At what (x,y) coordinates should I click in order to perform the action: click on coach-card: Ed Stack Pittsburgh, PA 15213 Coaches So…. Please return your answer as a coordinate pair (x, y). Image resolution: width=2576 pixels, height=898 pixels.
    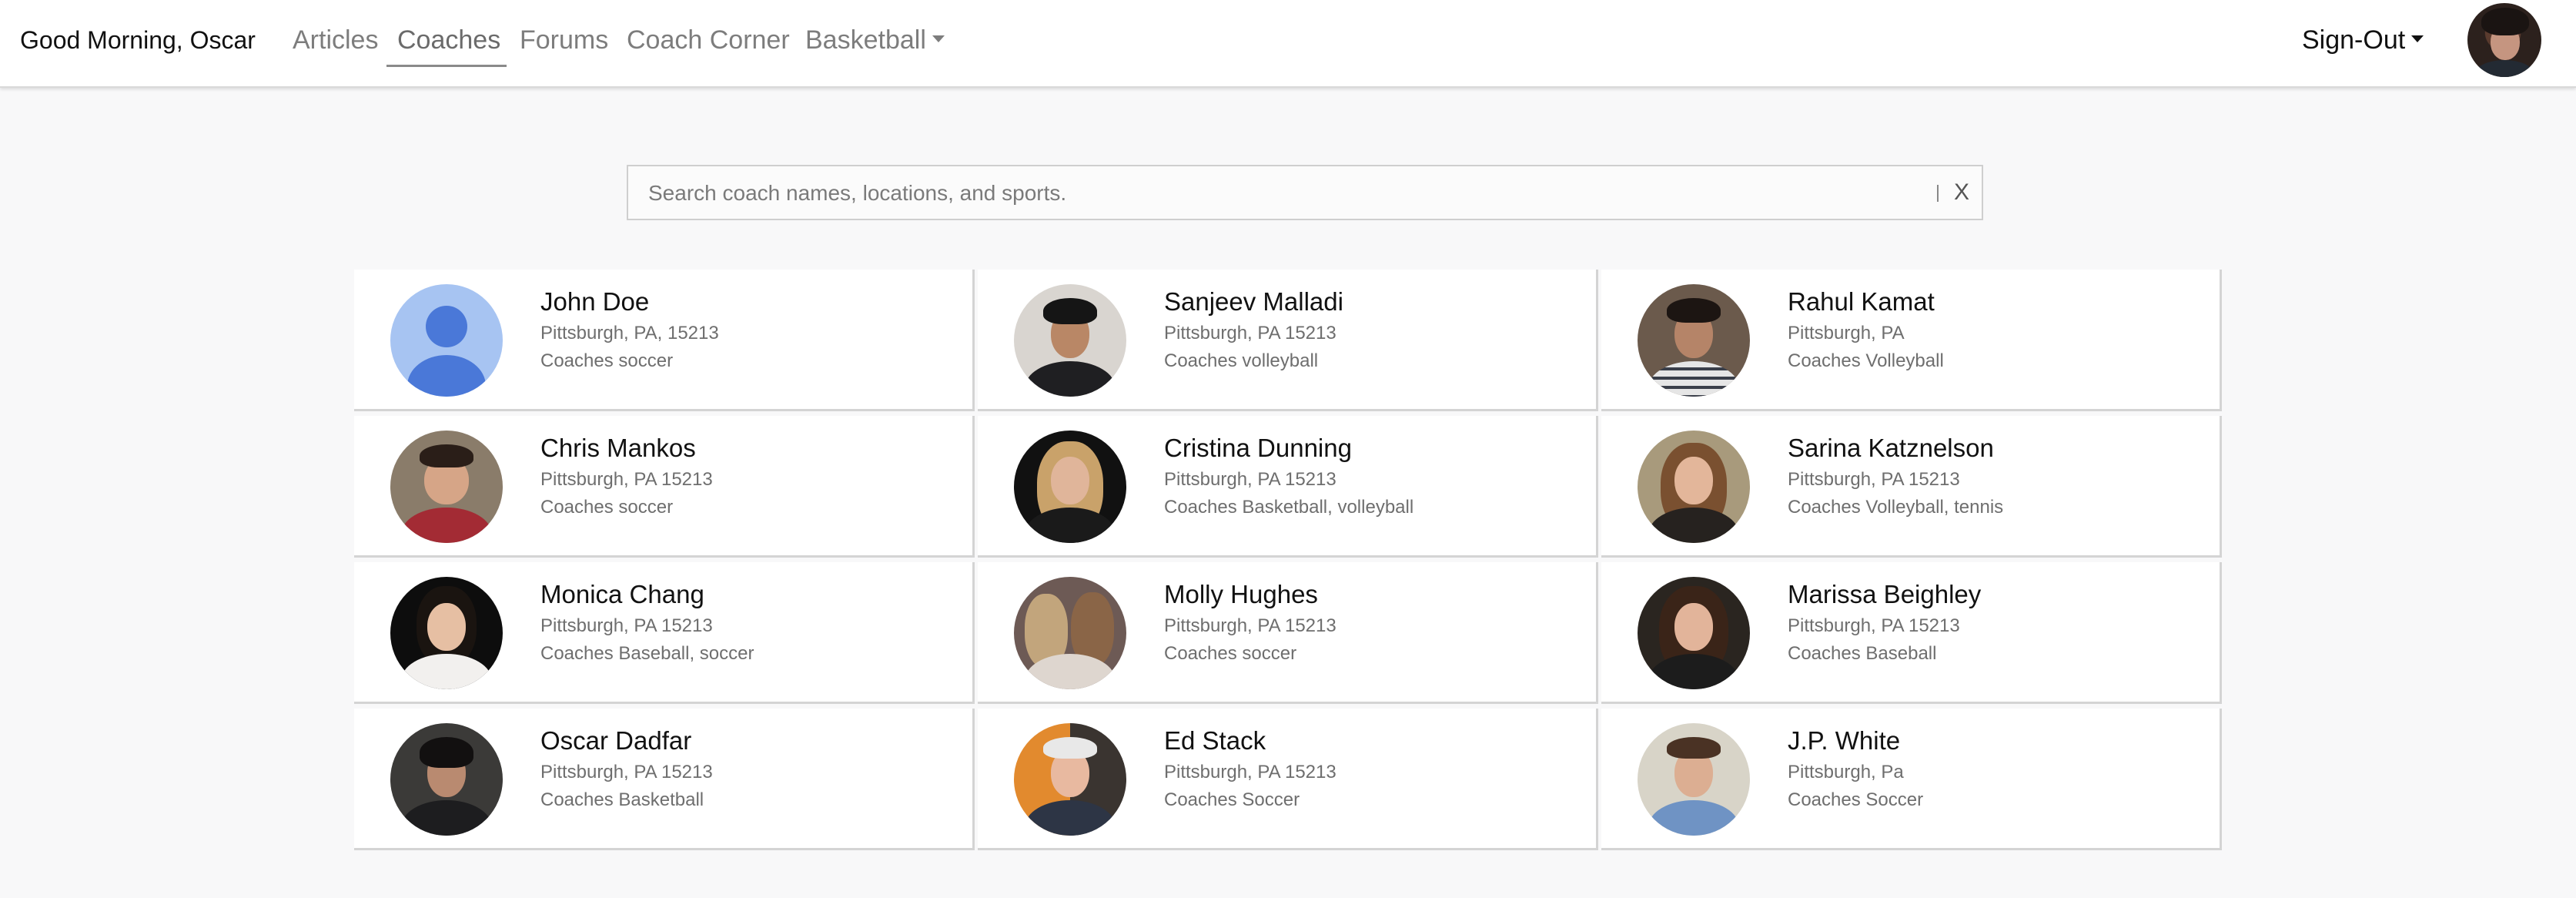
    Looking at the image, I should click on (1288, 779).